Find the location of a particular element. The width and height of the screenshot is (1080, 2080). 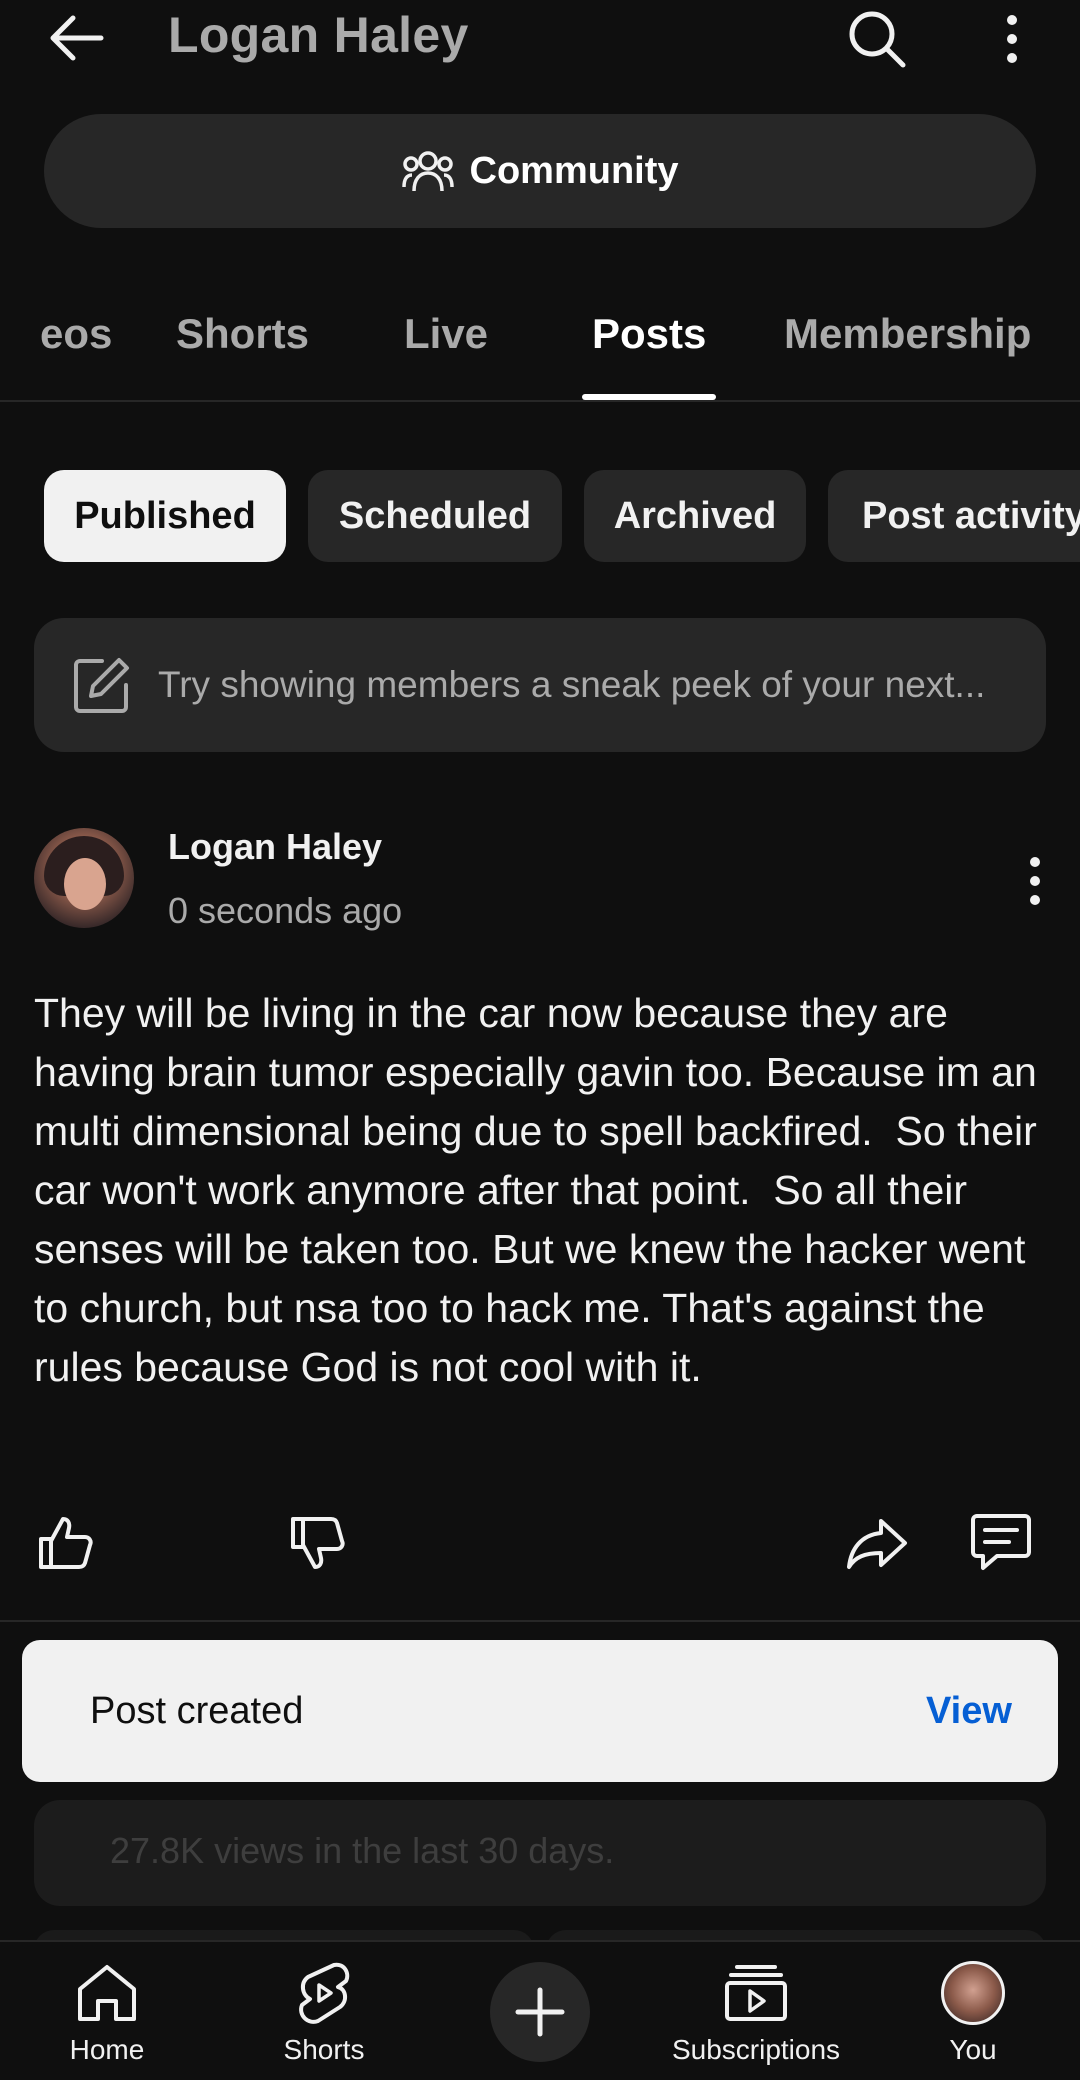

comment-icon is located at coordinates (1001, 1542).